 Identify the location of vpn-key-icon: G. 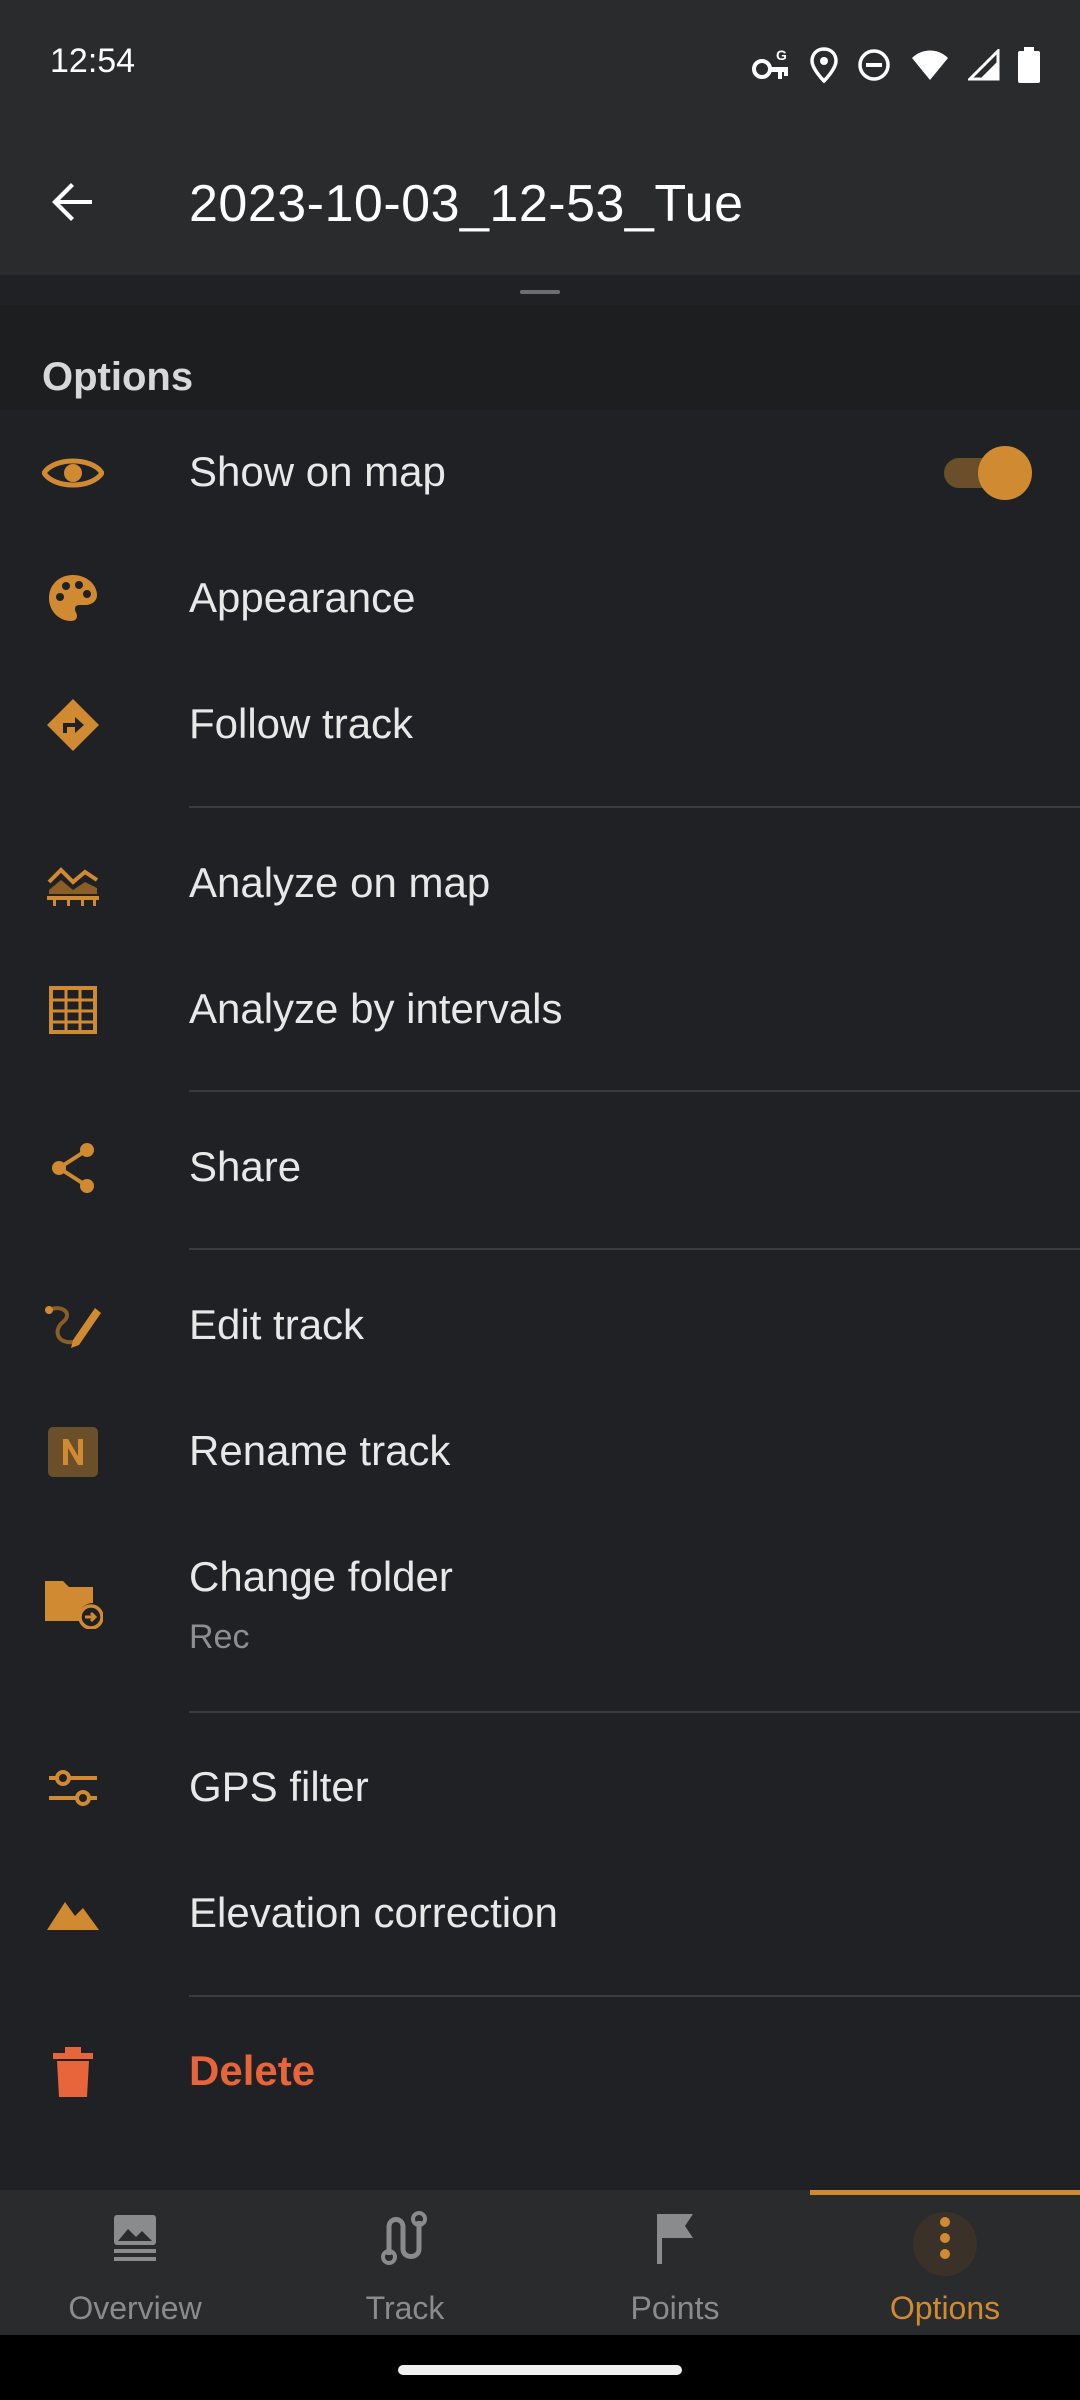
(772, 65).